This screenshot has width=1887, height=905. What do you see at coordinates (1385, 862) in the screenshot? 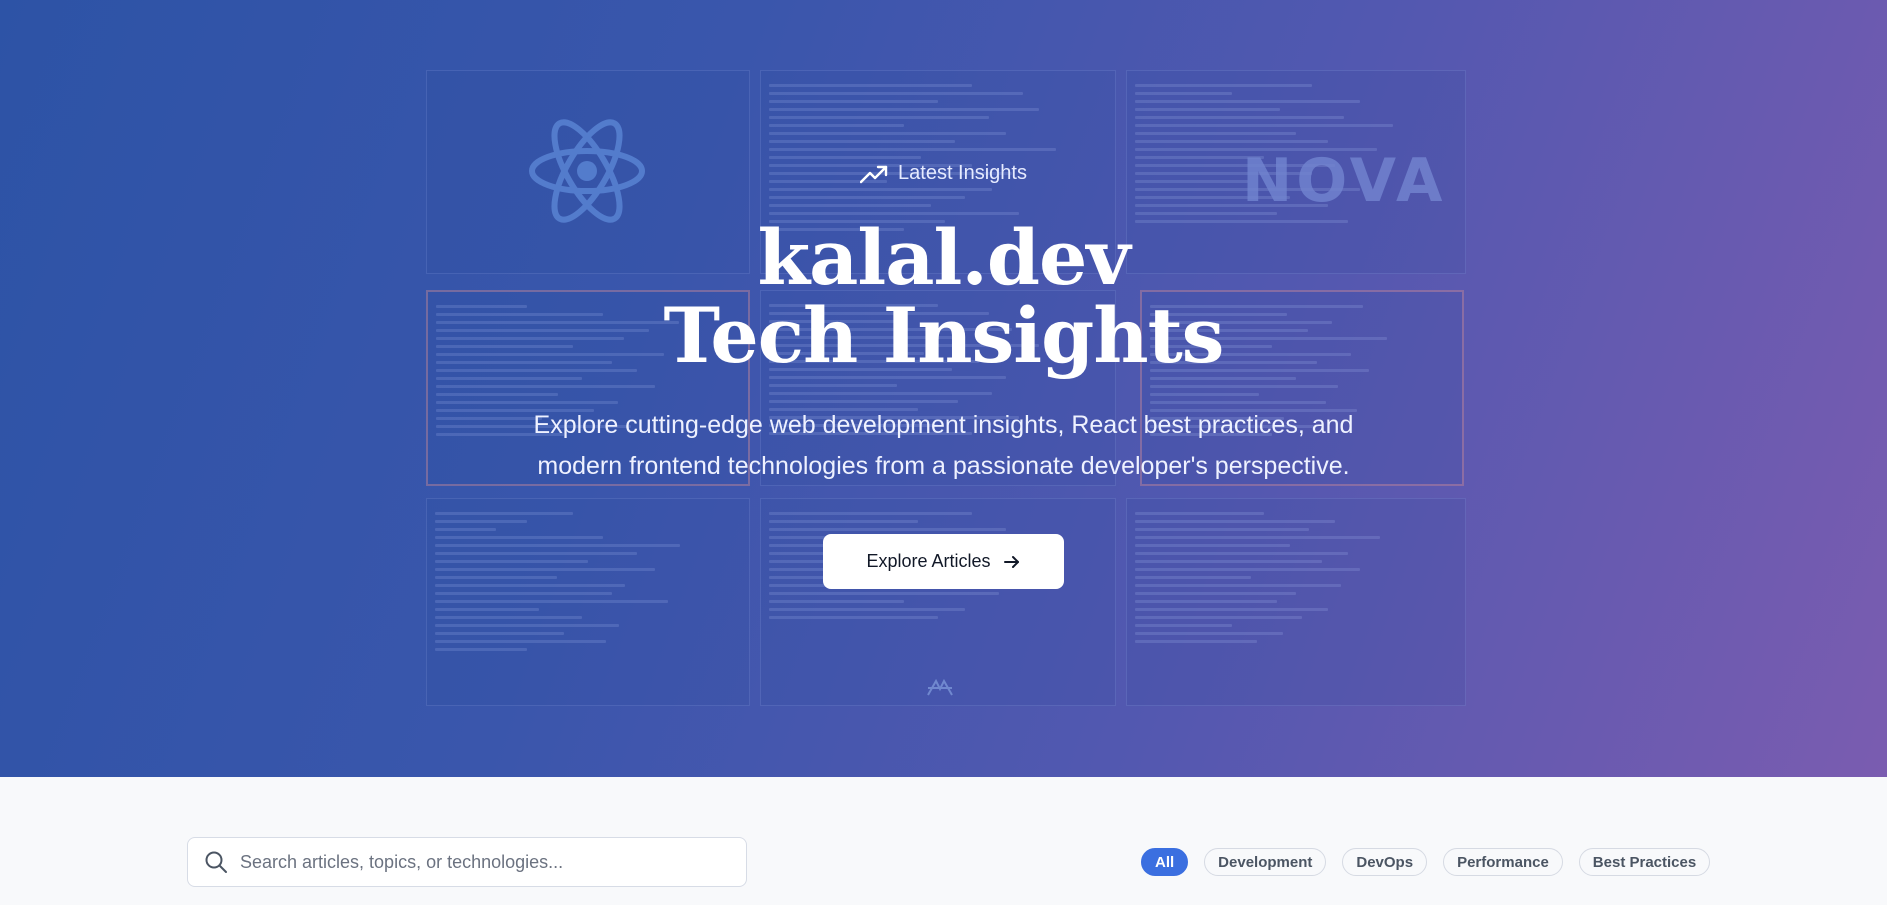
I see `filter-chip-devops: DevOps` at bounding box center [1385, 862].